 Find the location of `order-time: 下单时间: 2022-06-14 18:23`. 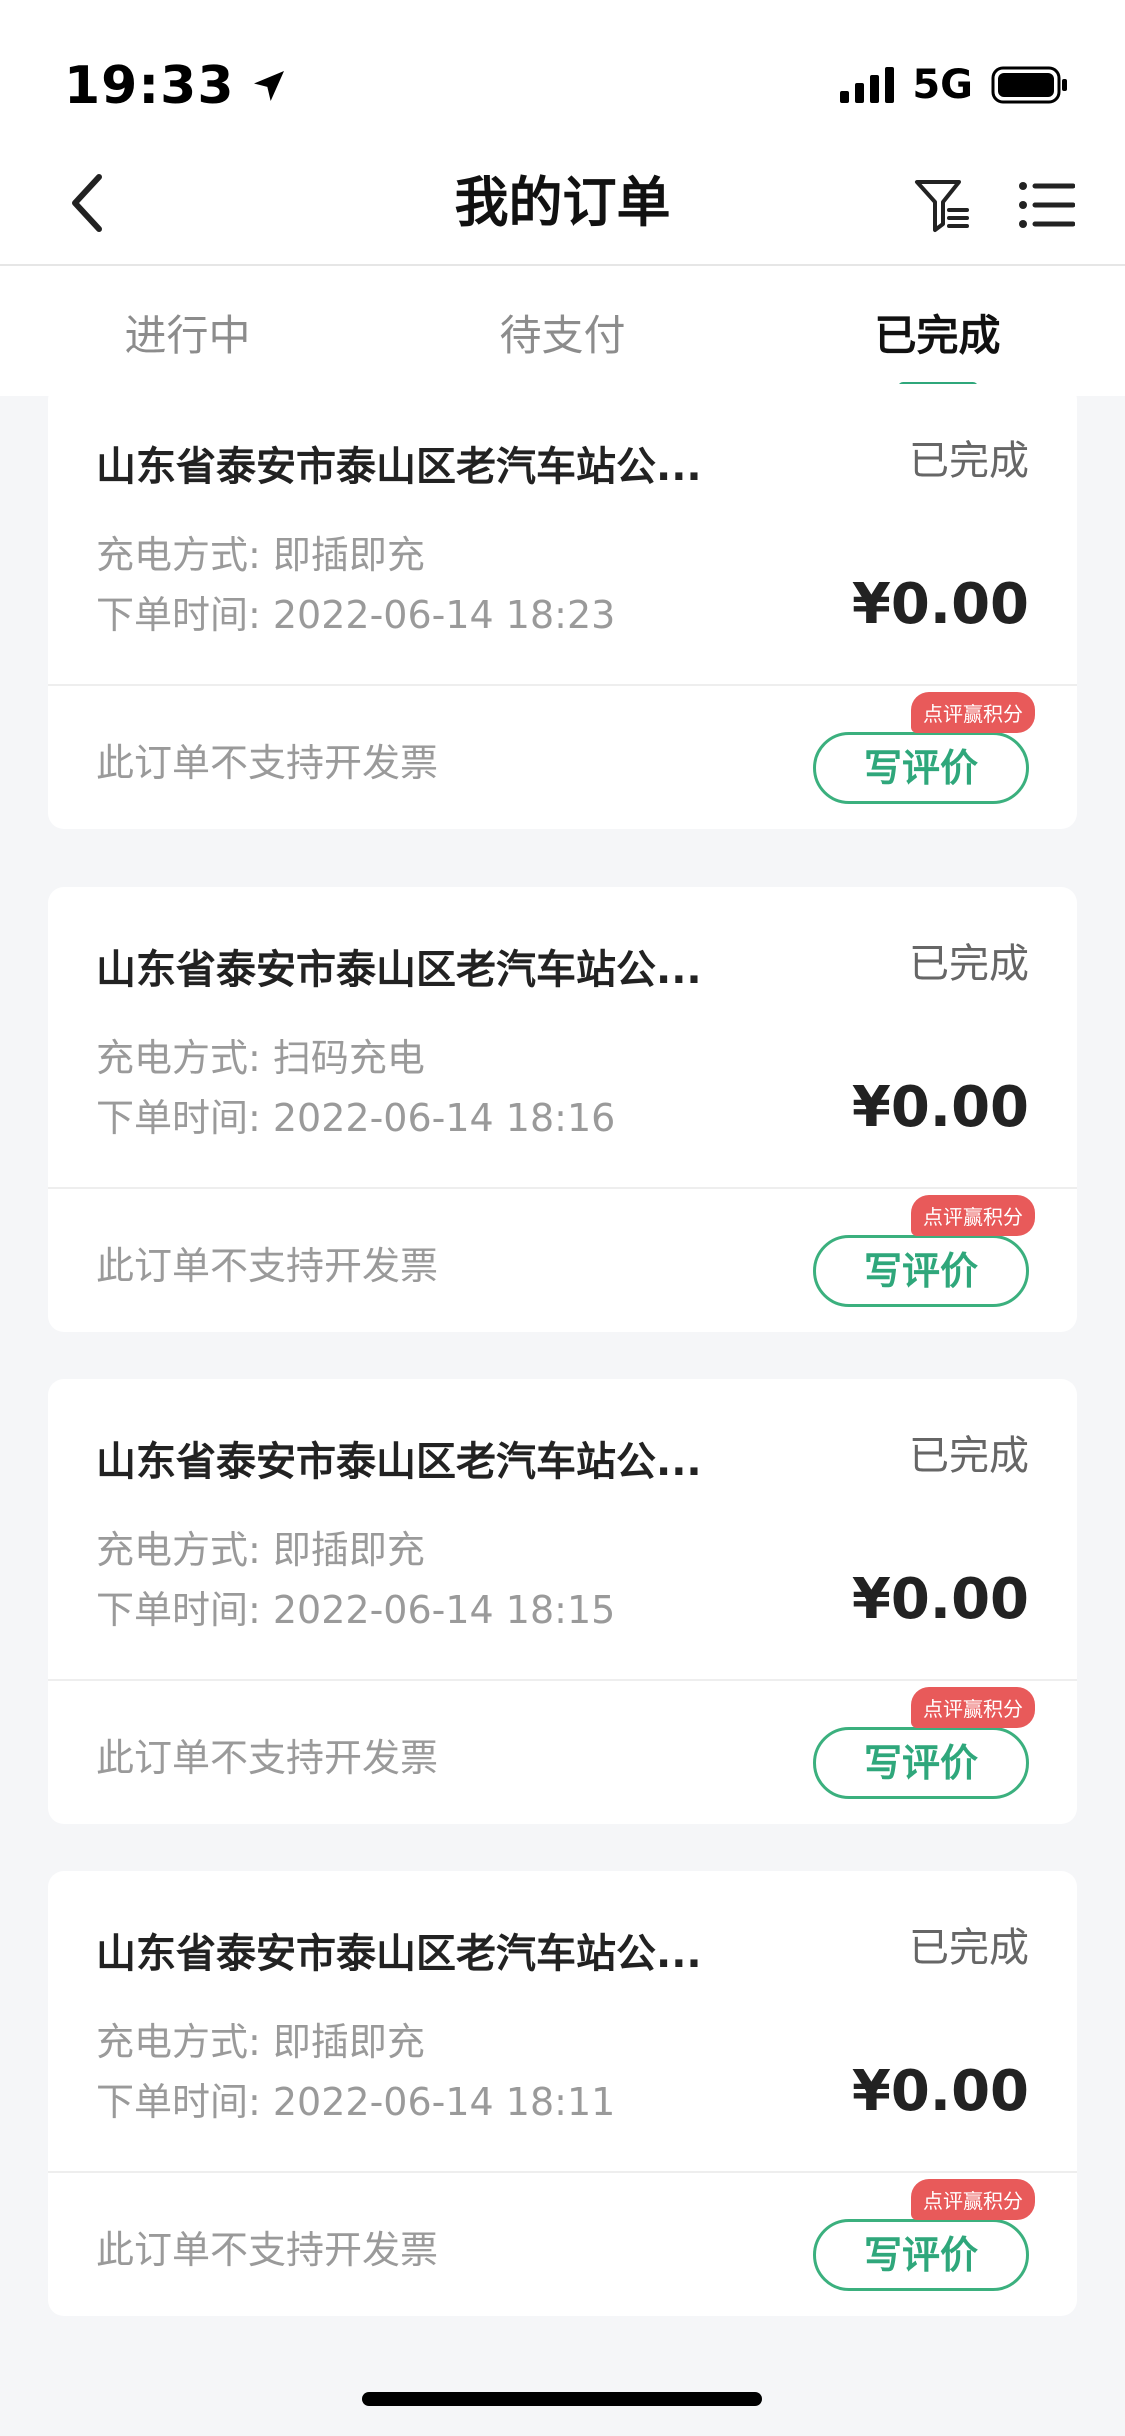

order-time: 下单时间: 2022-06-14 18:23 is located at coordinates (356, 615).